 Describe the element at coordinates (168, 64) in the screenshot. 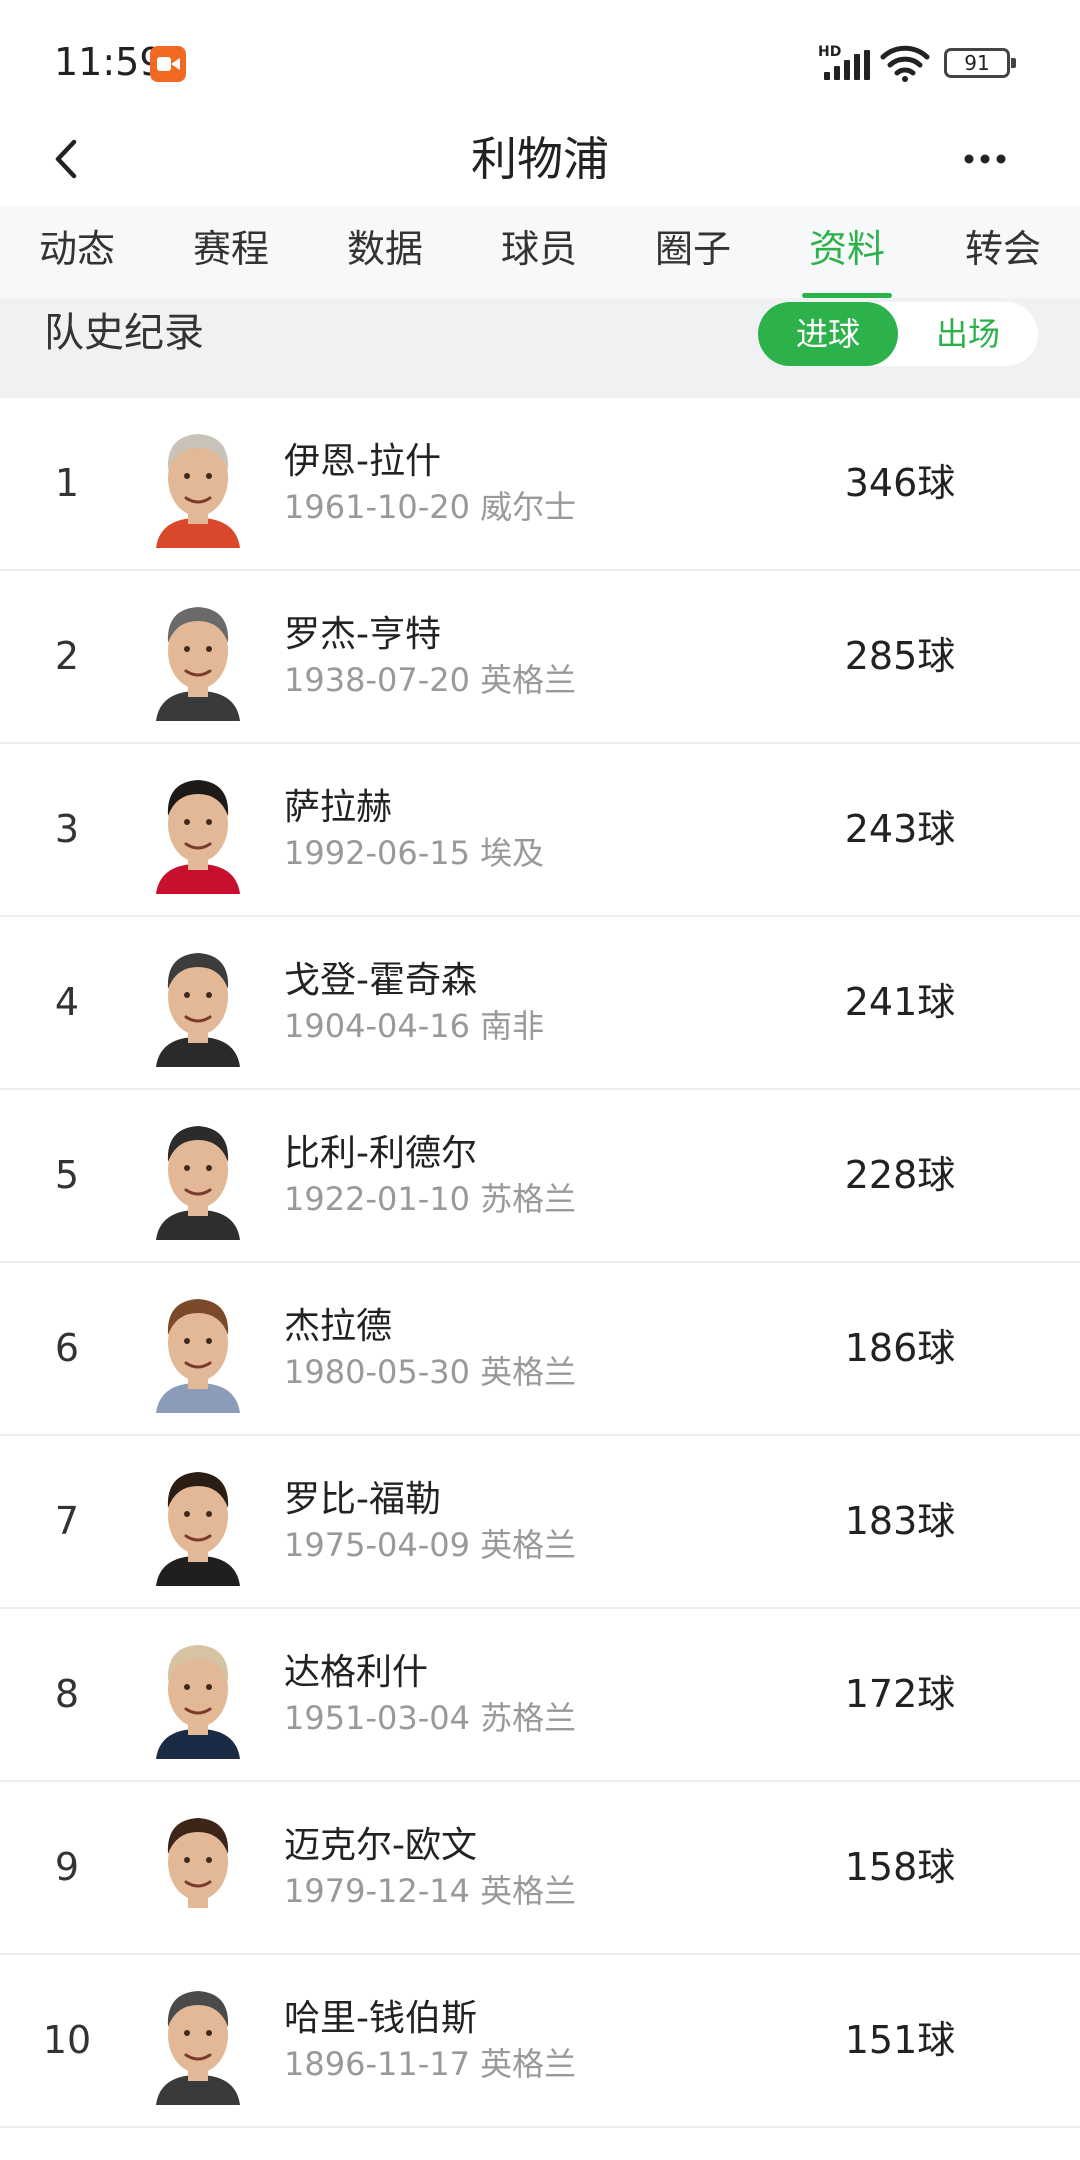

I see `screen-record-icon` at that location.